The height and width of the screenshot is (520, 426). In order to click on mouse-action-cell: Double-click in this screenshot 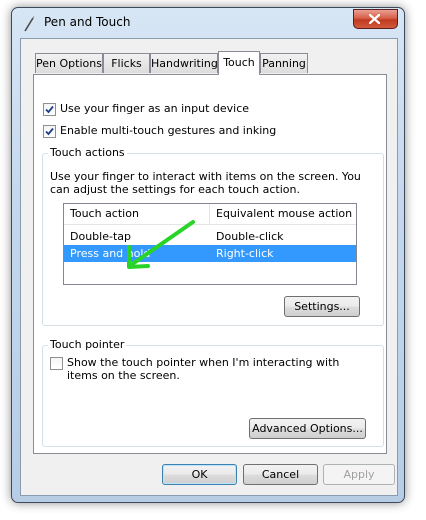, I will do `click(250, 236)`.